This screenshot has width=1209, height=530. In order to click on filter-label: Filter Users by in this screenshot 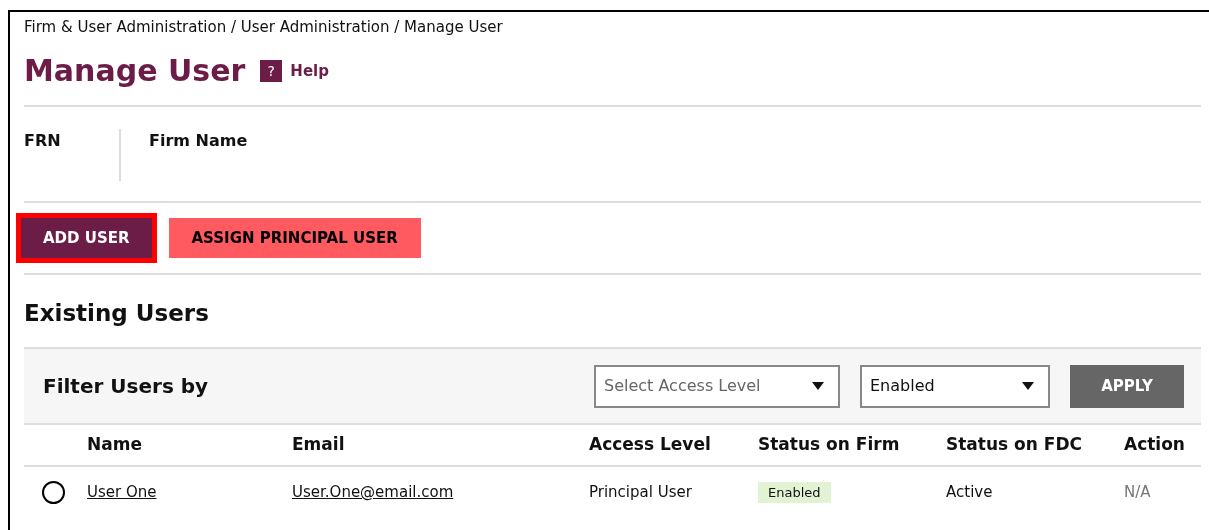, I will do `click(126, 386)`.